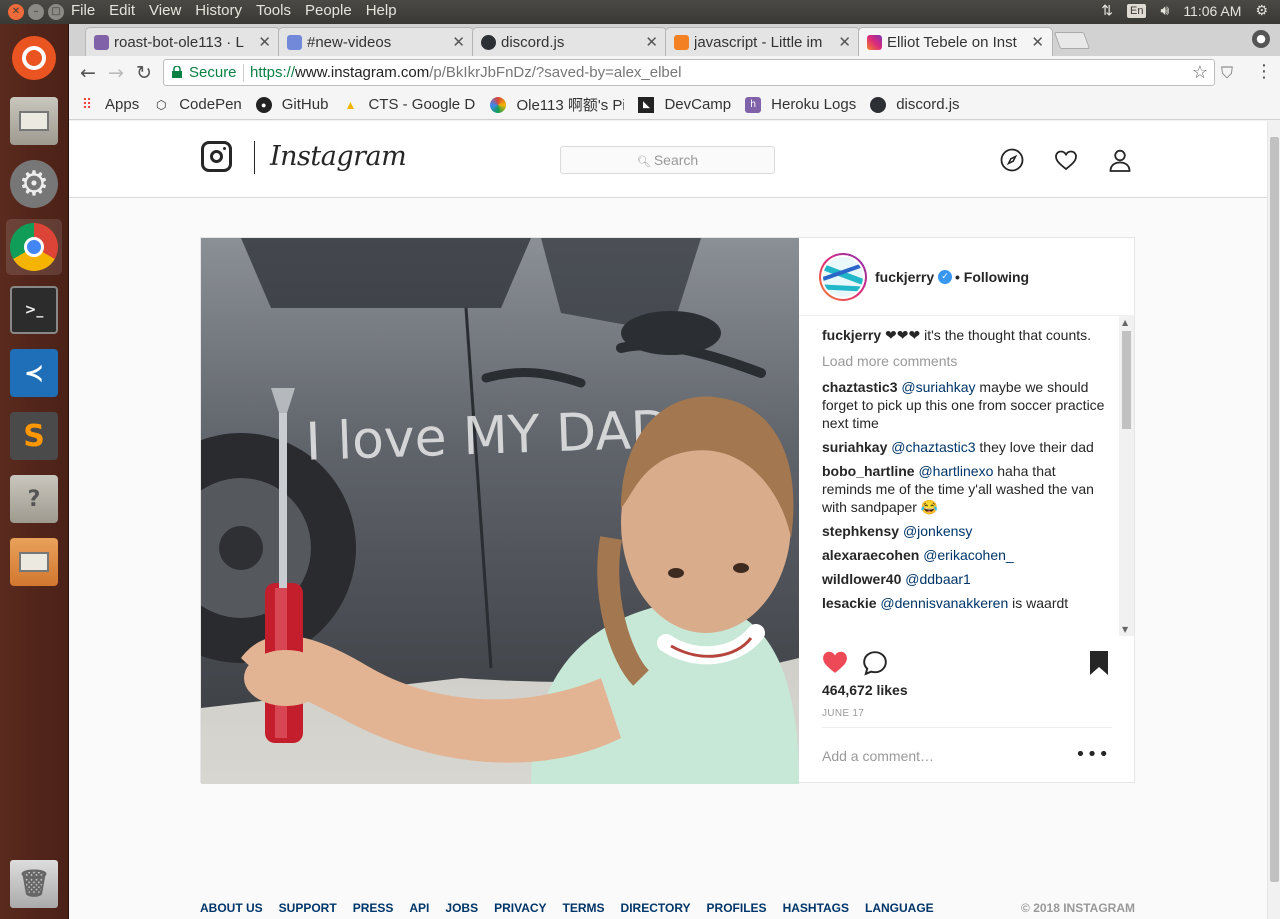 This screenshot has width=1280, height=919. What do you see at coordinates (116, 73) in the screenshot?
I see `forward-icon: →` at bounding box center [116, 73].